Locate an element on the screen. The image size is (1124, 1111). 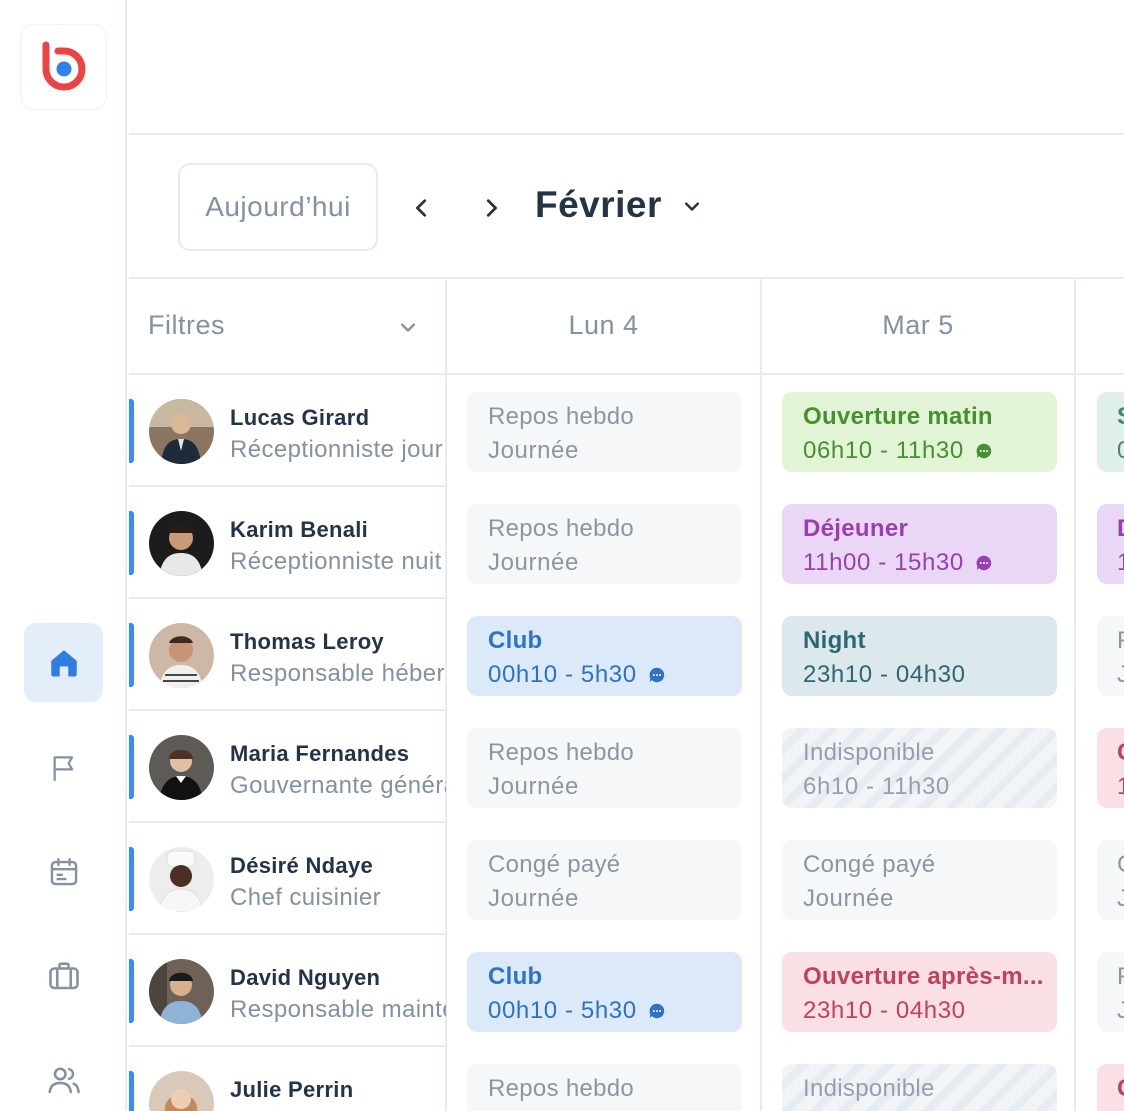
next-month-button is located at coordinates (491, 208).